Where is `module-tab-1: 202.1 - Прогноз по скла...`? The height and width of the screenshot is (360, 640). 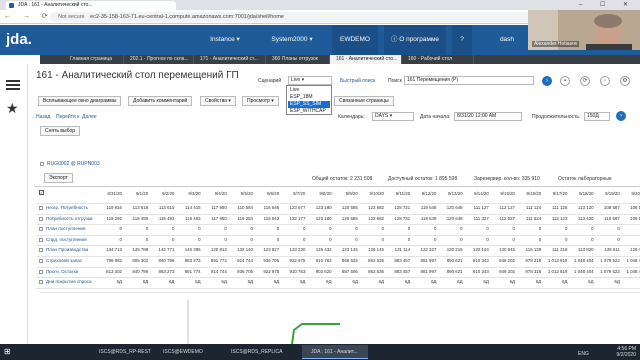 module-tab-1: 202.1 - Прогноз по скла... is located at coordinates (159, 59).